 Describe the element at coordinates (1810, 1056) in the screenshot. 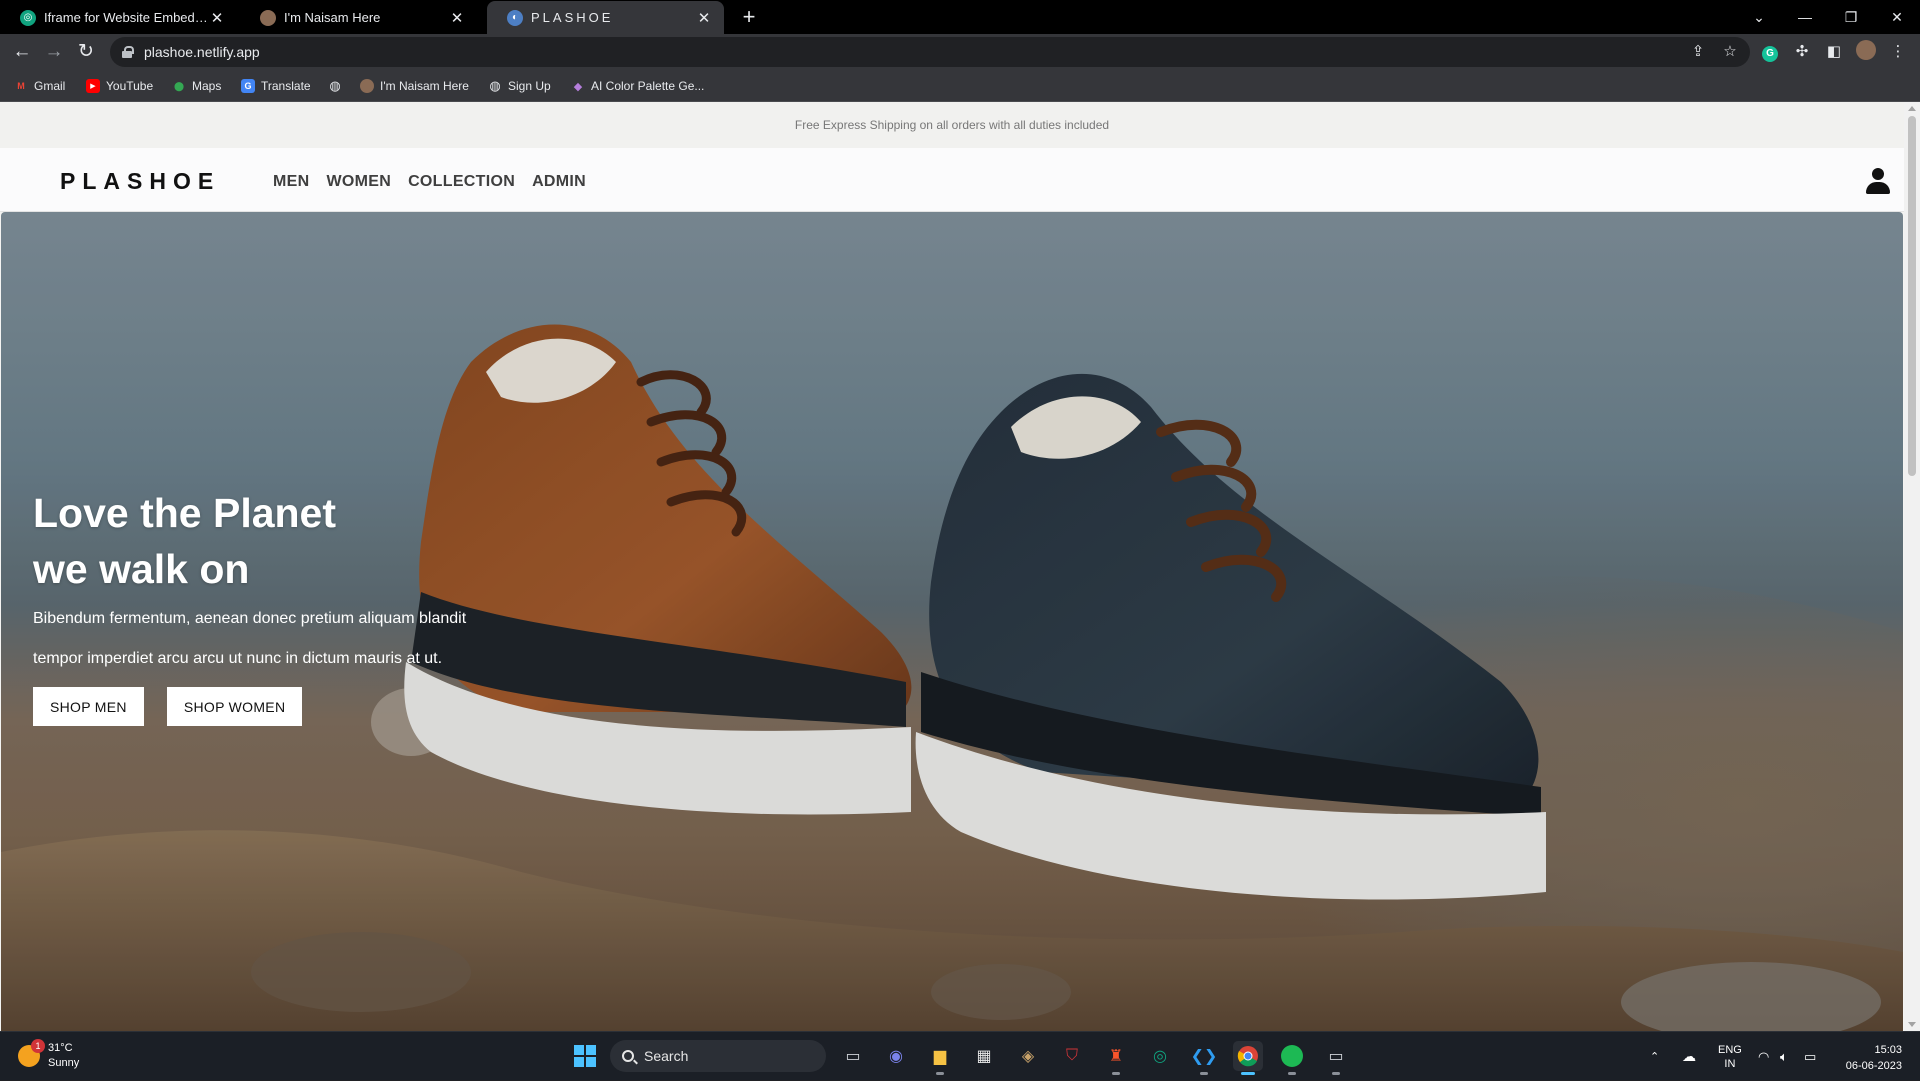

I see `battery-icon: ▭` at that location.